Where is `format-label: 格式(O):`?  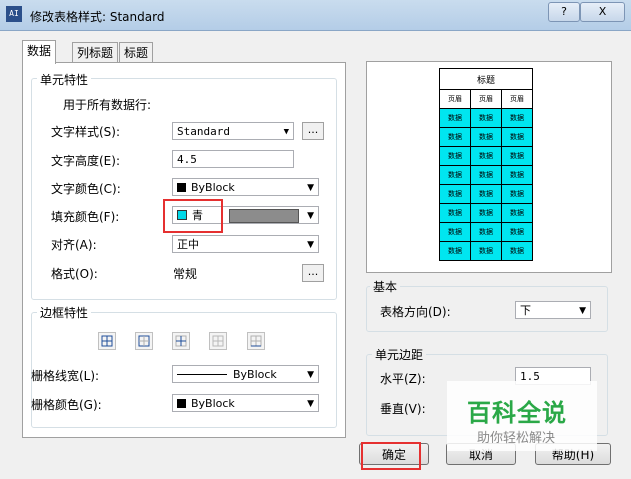 format-label: 格式(O): is located at coordinates (74, 274).